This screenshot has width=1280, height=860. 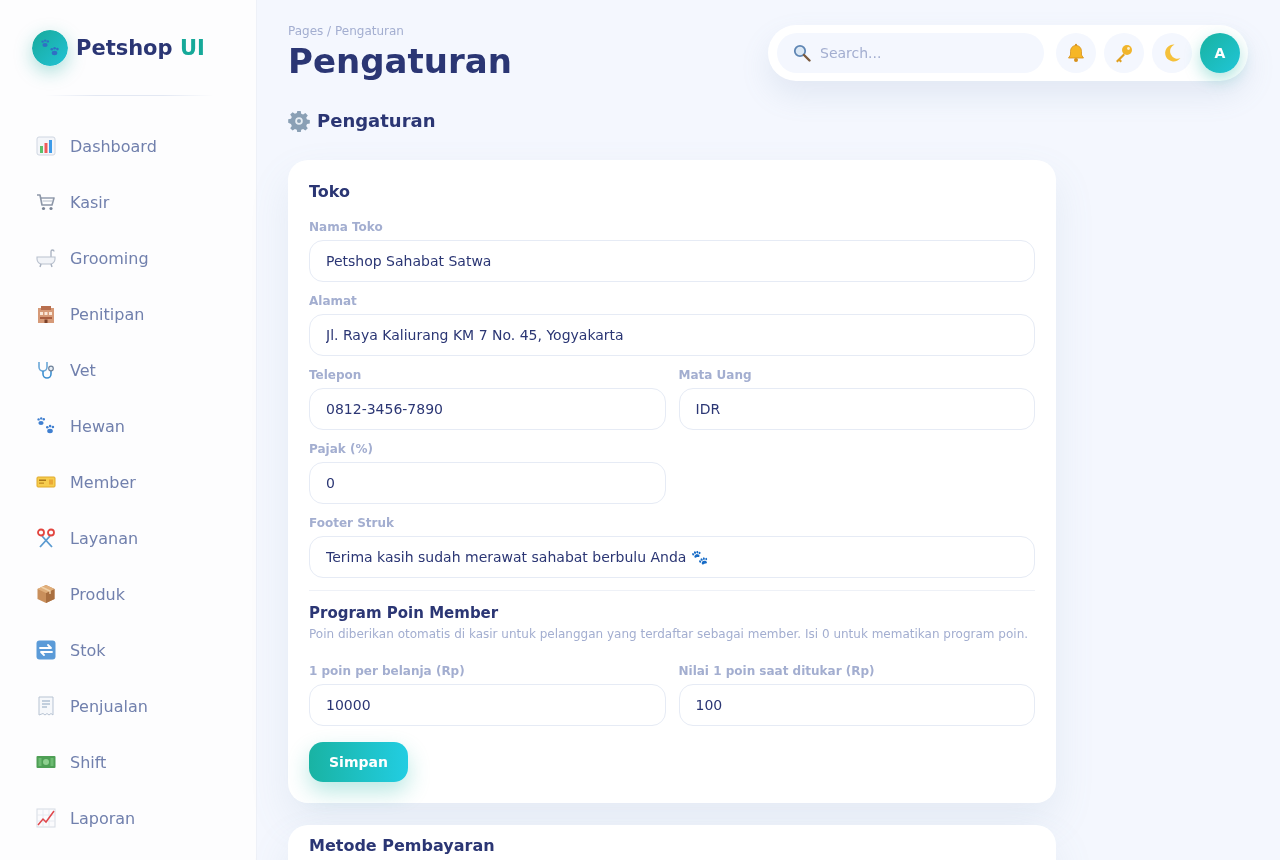 What do you see at coordinates (487, 705) in the screenshot?
I see `input-field: 10000` at bounding box center [487, 705].